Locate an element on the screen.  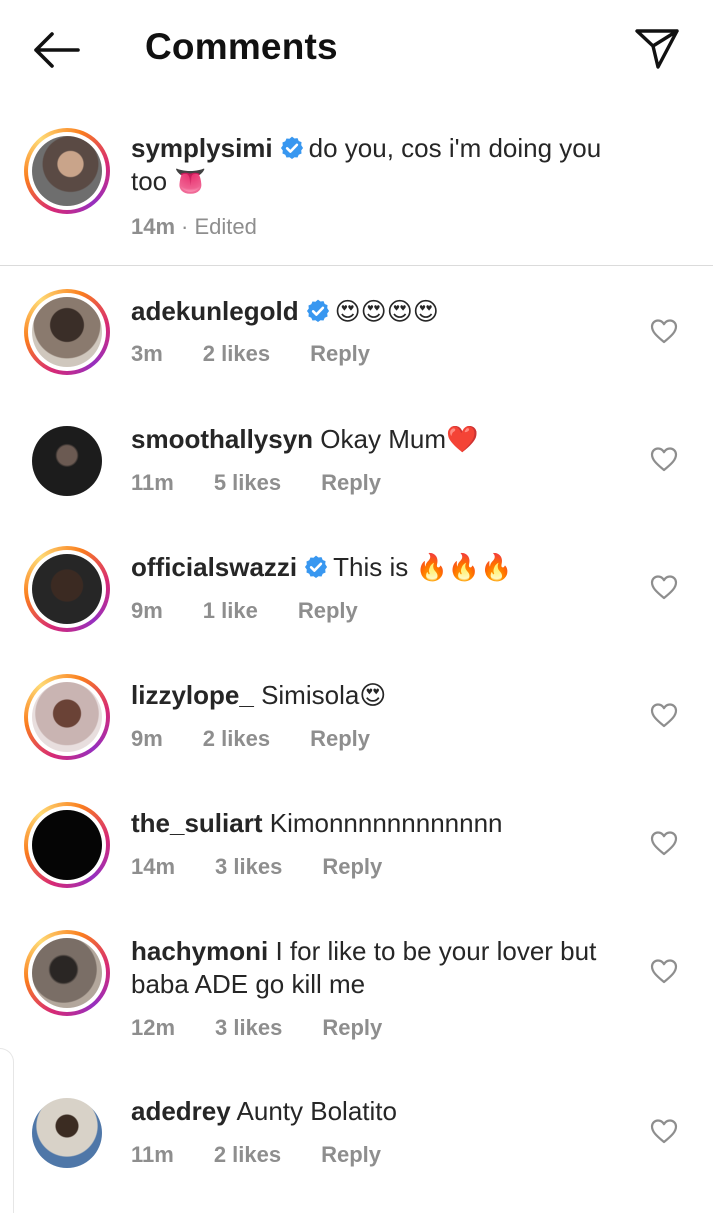
comment-meta: 11m 5 likes Reply is located at coordinates (276, 483).